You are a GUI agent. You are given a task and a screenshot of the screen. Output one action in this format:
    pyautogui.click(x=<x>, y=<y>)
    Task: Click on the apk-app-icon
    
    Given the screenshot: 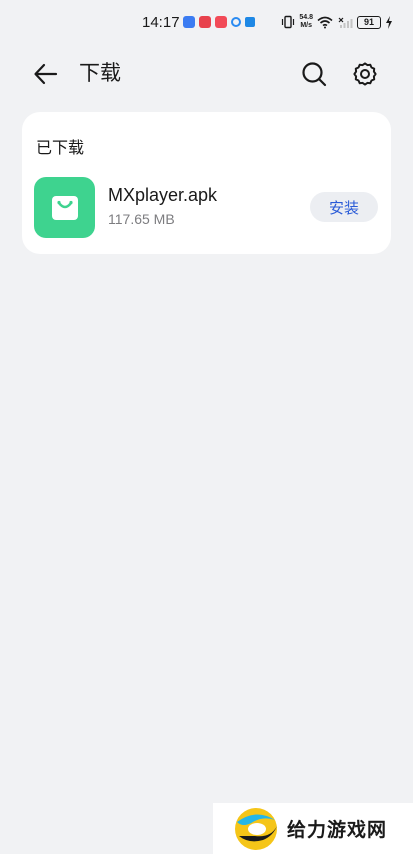 What is the action you would take?
    pyautogui.click(x=64, y=207)
    